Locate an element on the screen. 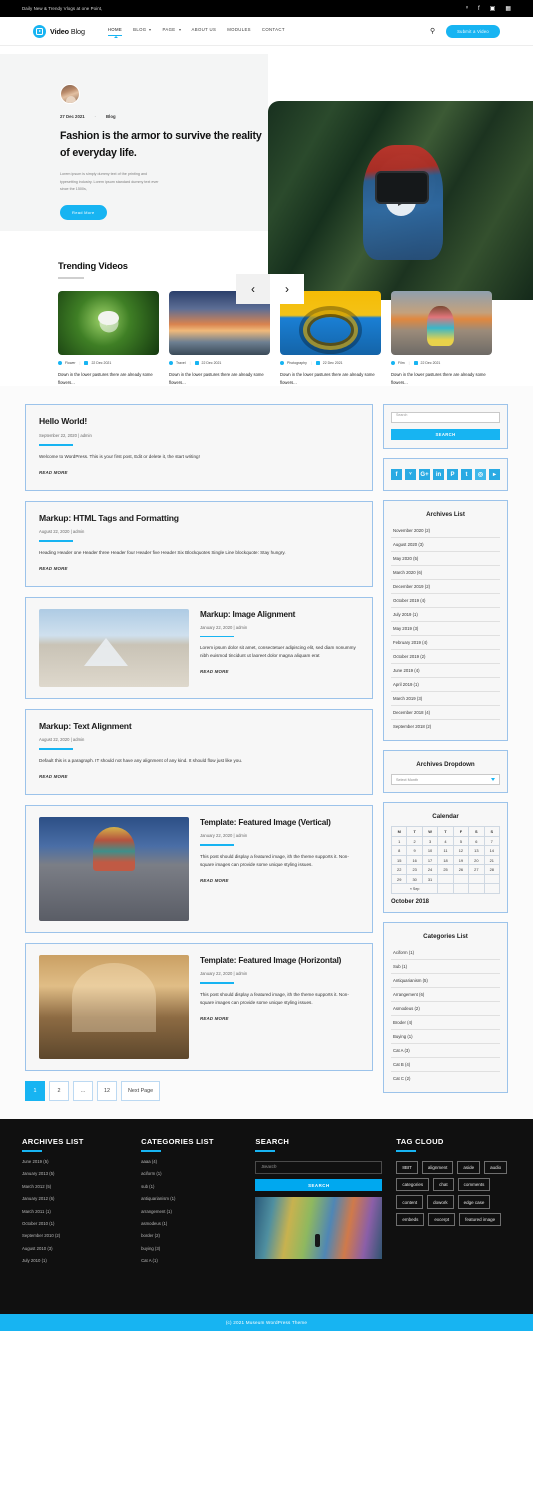  nav-item-home: HOME is located at coordinates (115, 33).